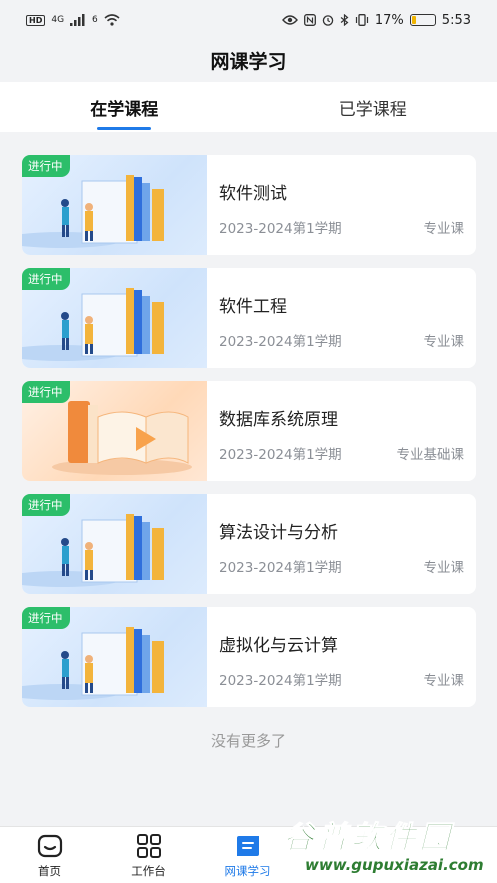  Describe the element at coordinates (430, 455) in the screenshot. I see `course-type: 专业基础课` at that location.